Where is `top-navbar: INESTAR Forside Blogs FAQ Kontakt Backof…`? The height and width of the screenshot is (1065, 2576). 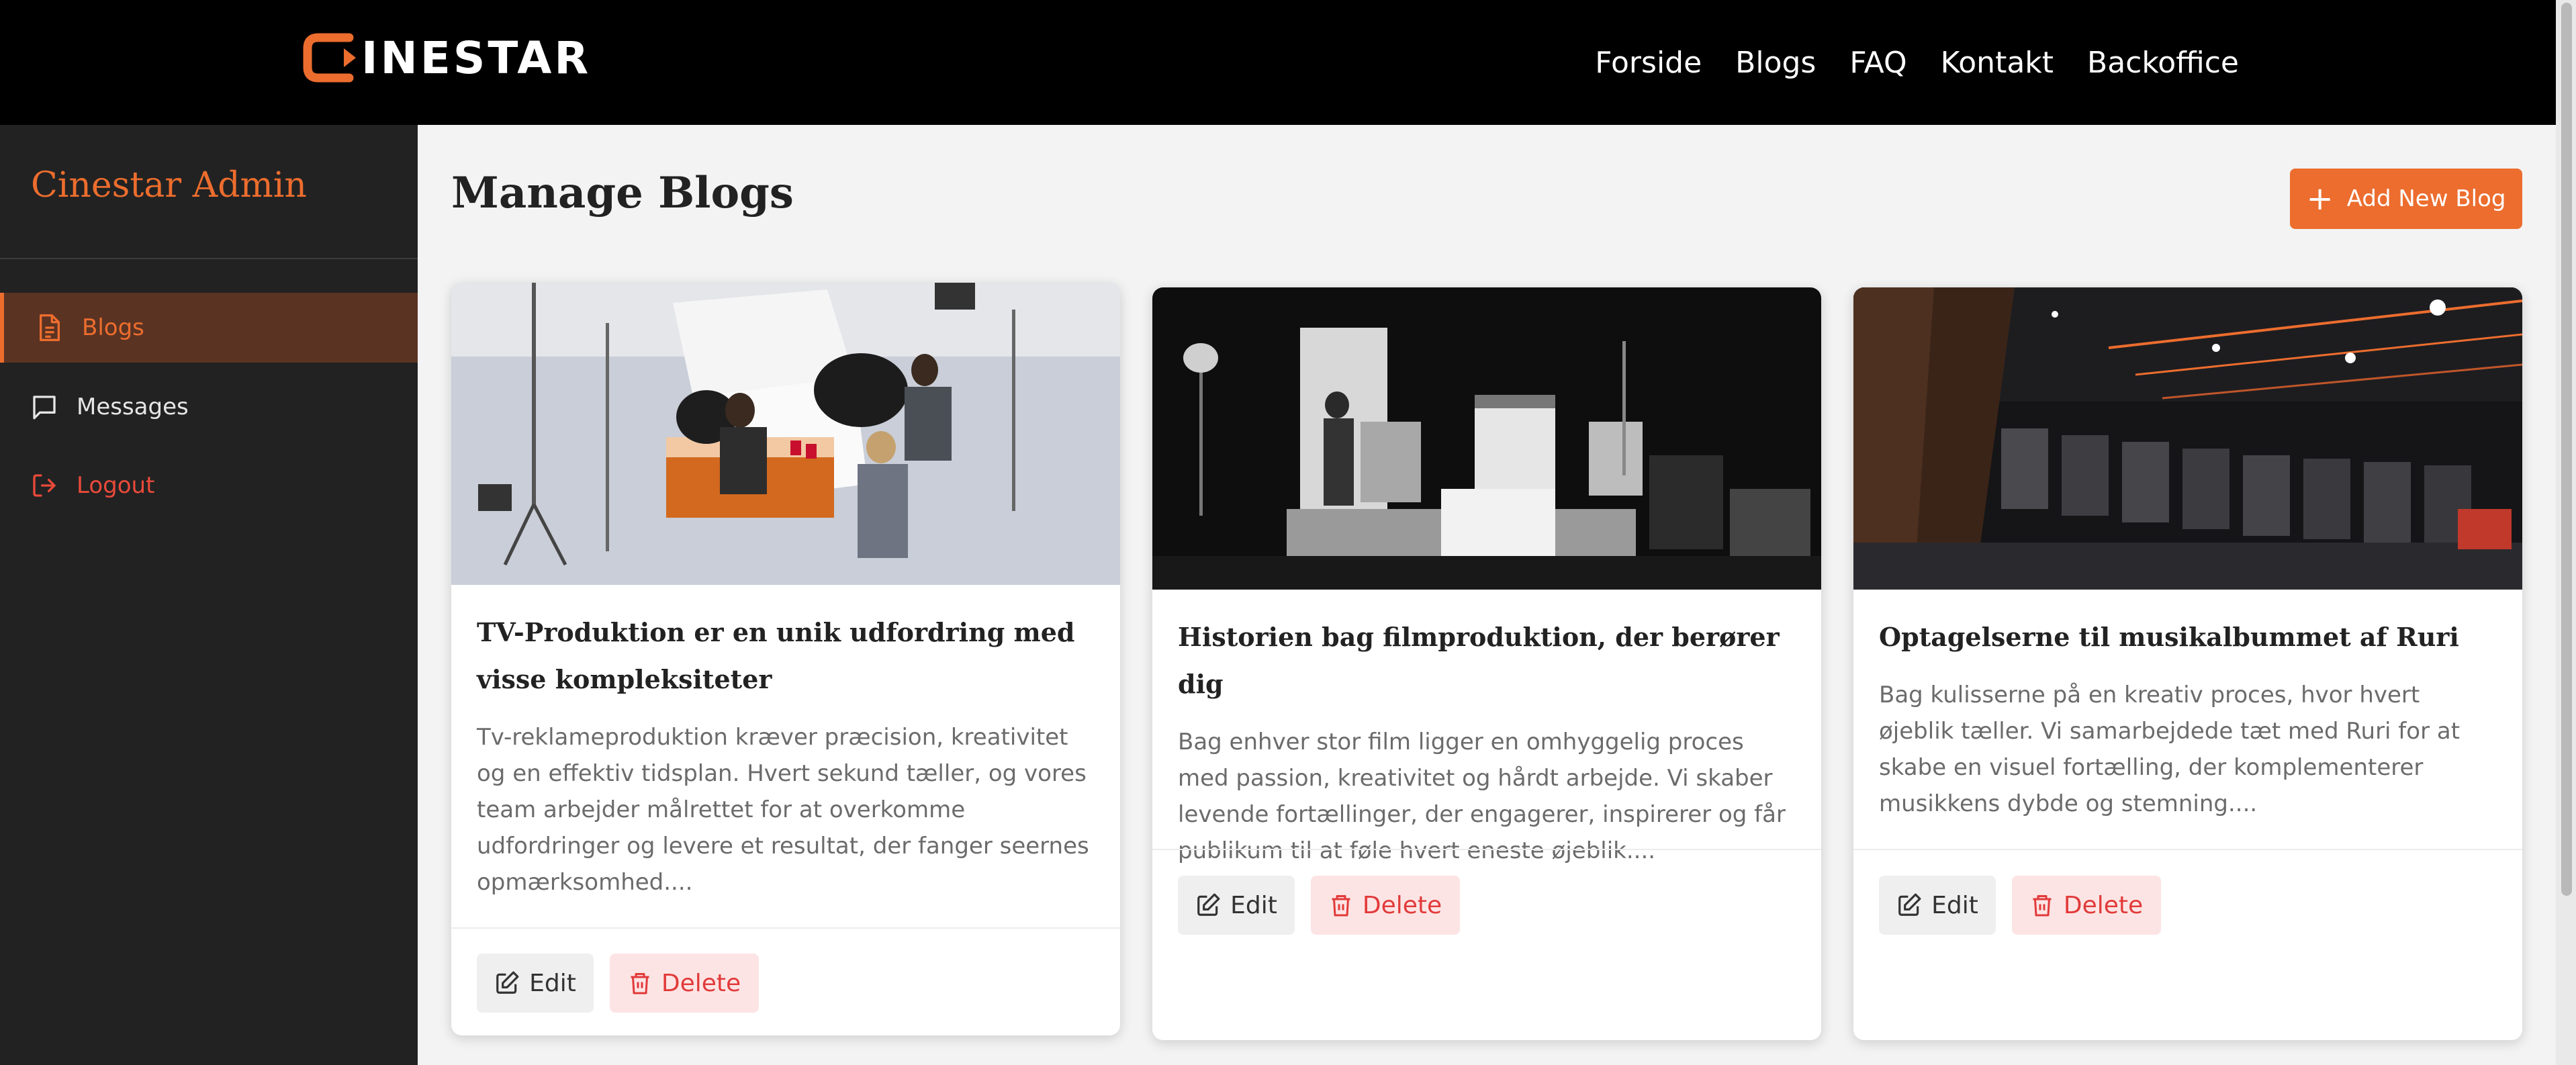 top-navbar: INESTAR Forside Blogs FAQ Kontakt Backof… is located at coordinates (1278, 62).